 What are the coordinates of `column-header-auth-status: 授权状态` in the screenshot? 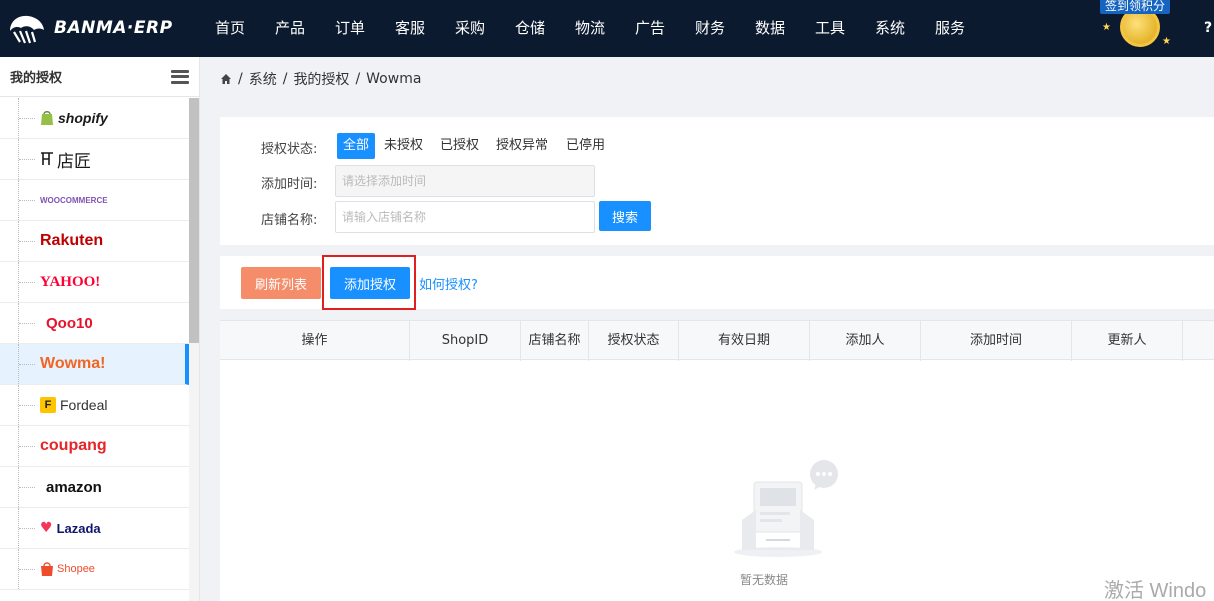 It's located at (634, 341).